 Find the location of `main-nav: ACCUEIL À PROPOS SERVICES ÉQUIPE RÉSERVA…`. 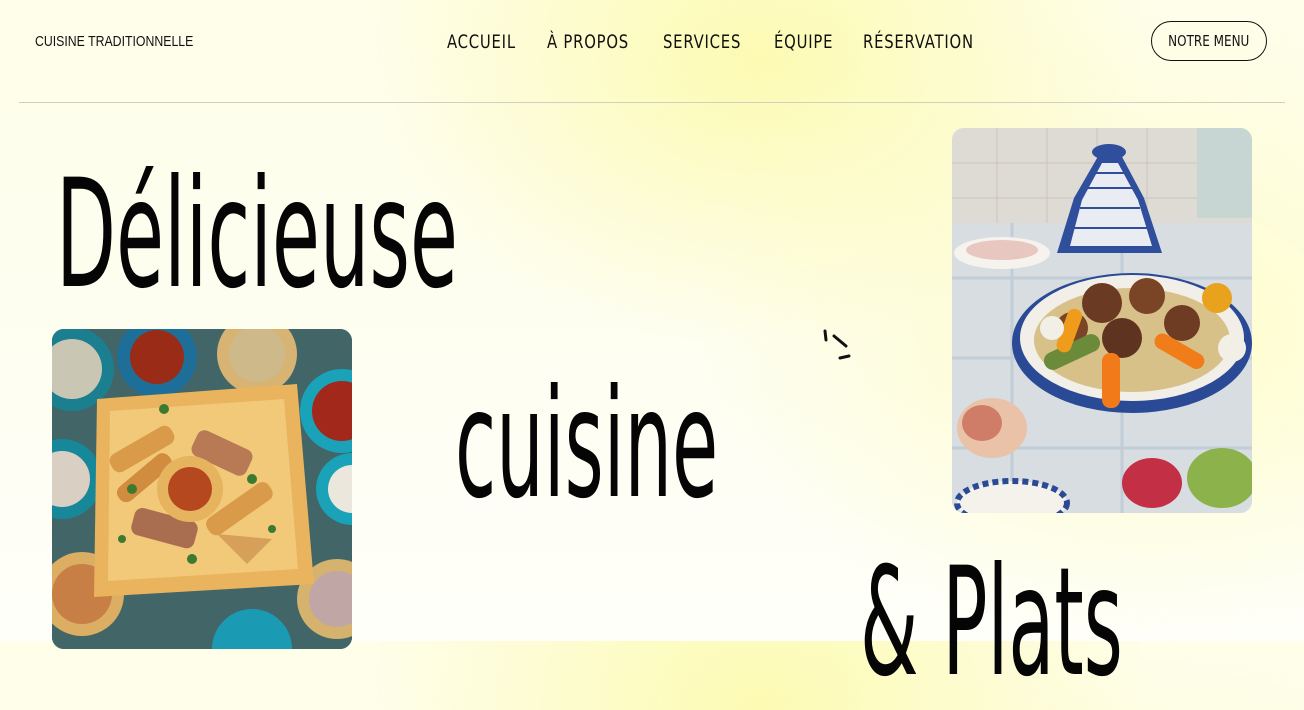

main-nav: ACCUEIL À PROPOS SERVICES ÉQUIPE RÉSERVA… is located at coordinates (652, 43).